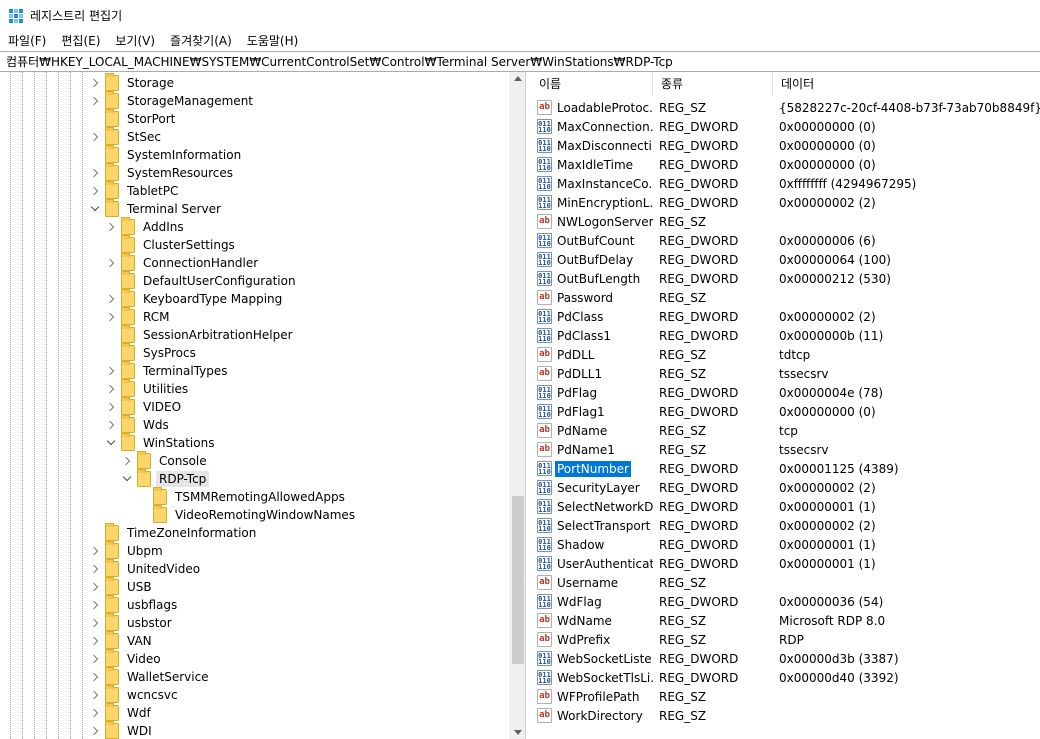  What do you see at coordinates (785, 316) in the screenshot?
I see `value-row: 011 110 PdClass REG_DWORD 0x00000002 (2)` at bounding box center [785, 316].